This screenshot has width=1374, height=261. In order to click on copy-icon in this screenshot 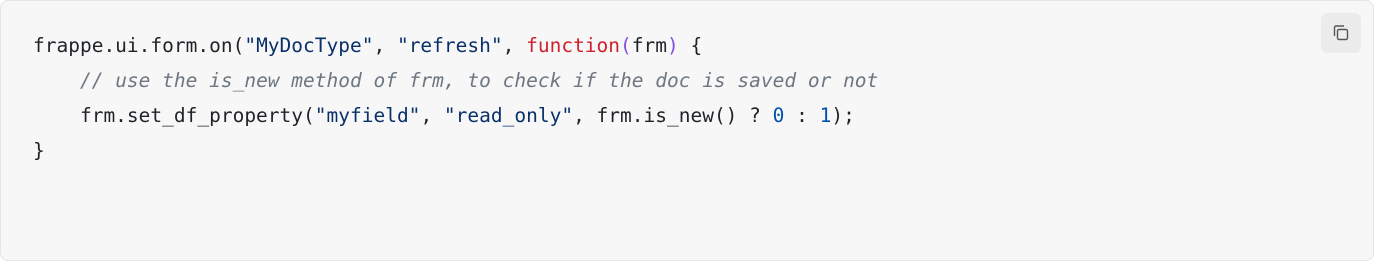, I will do `click(1341, 33)`.